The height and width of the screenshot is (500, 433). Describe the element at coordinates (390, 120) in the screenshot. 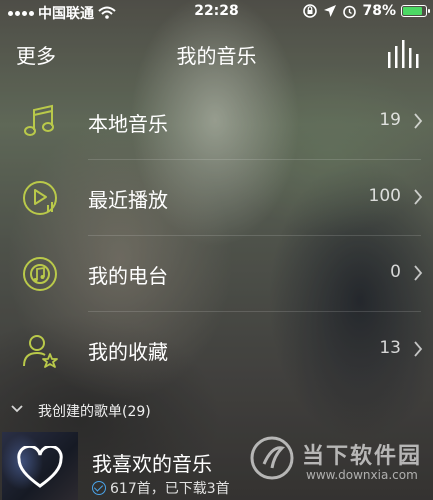

I see `menu-count: 19` at that location.